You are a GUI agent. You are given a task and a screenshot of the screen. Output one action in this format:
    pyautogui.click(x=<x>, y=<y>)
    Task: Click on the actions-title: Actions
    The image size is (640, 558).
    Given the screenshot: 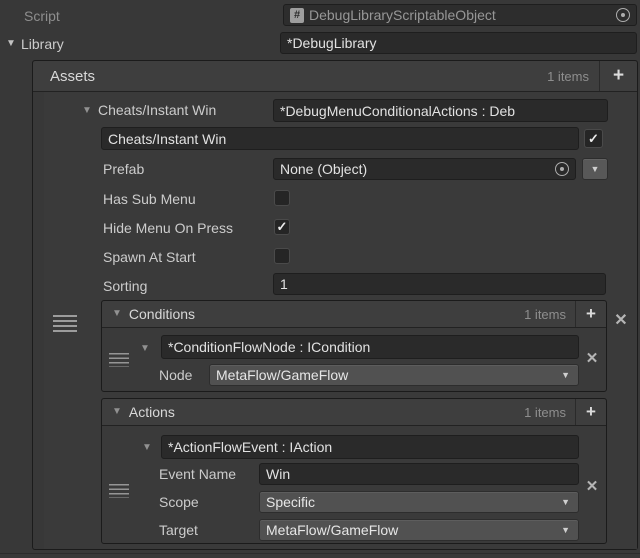 What is the action you would take?
    pyautogui.click(x=151, y=412)
    